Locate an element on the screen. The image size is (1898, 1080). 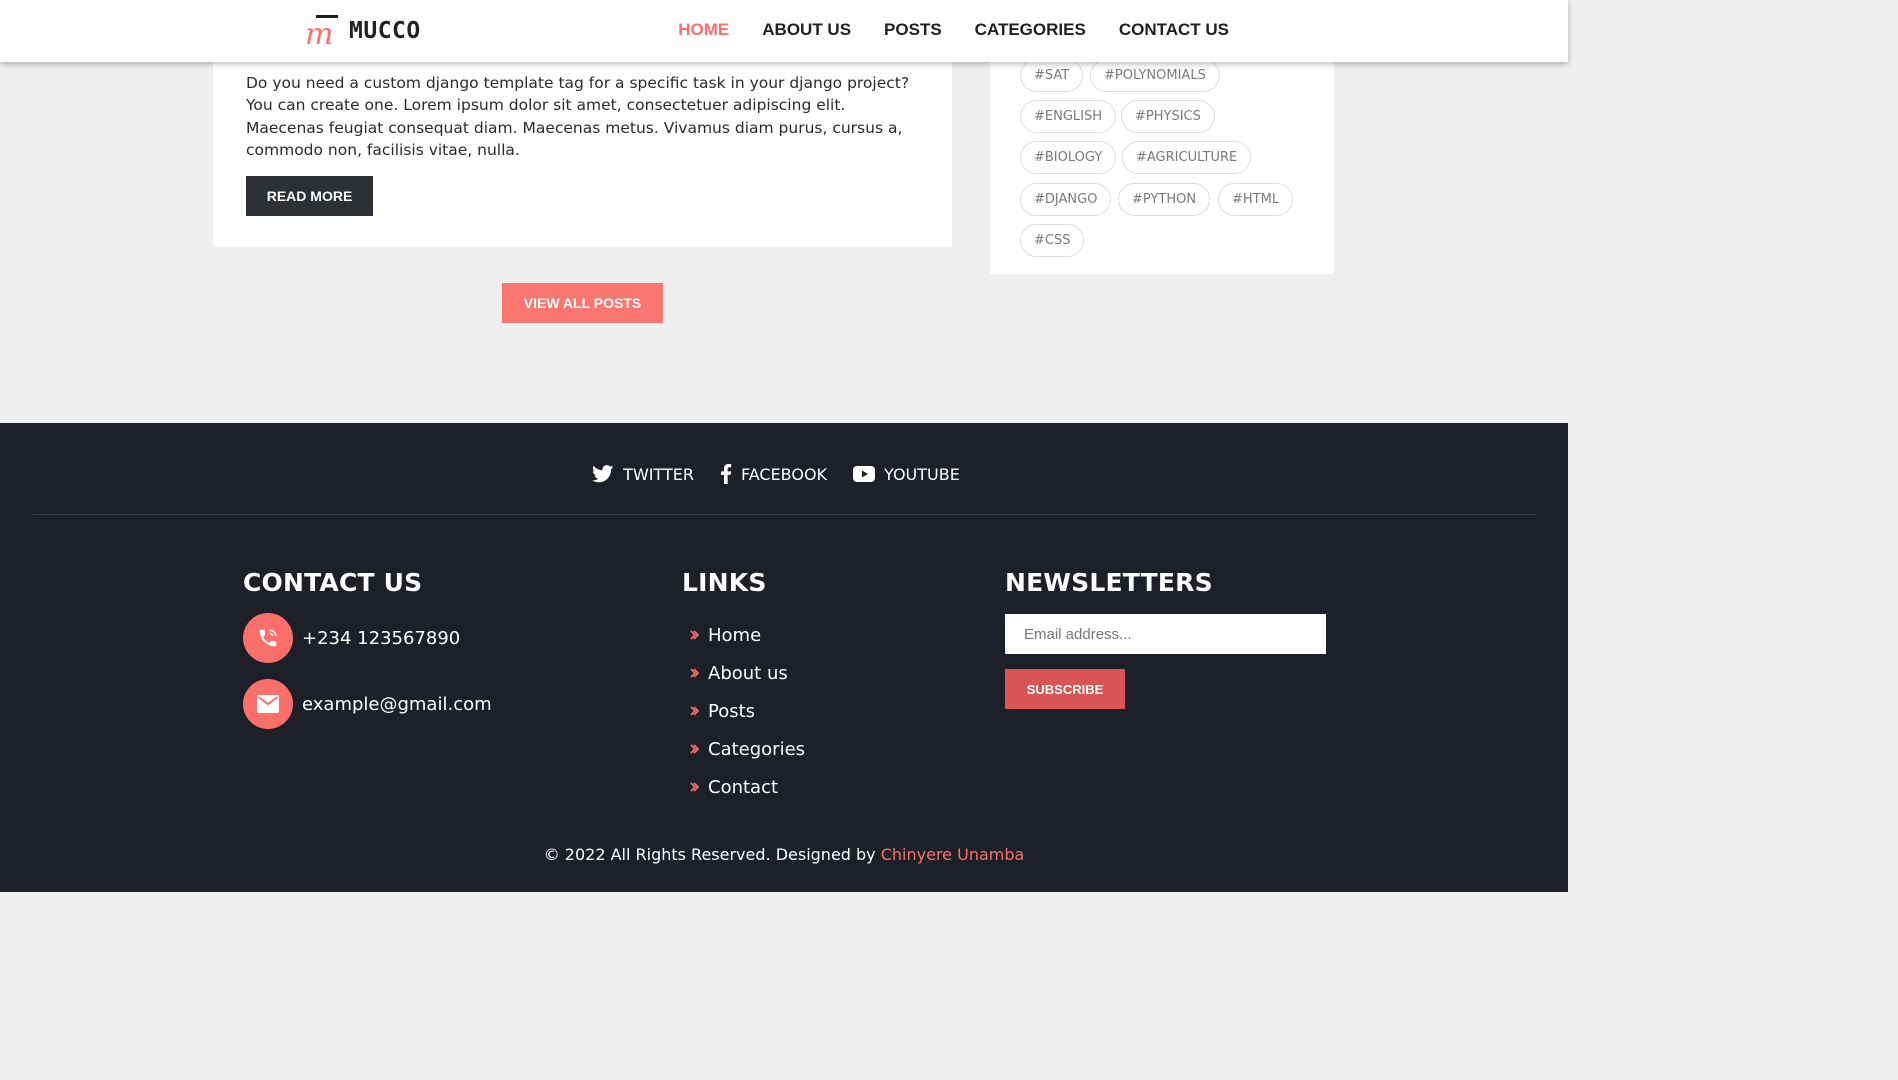
youtube-icon is located at coordinates (864, 474).